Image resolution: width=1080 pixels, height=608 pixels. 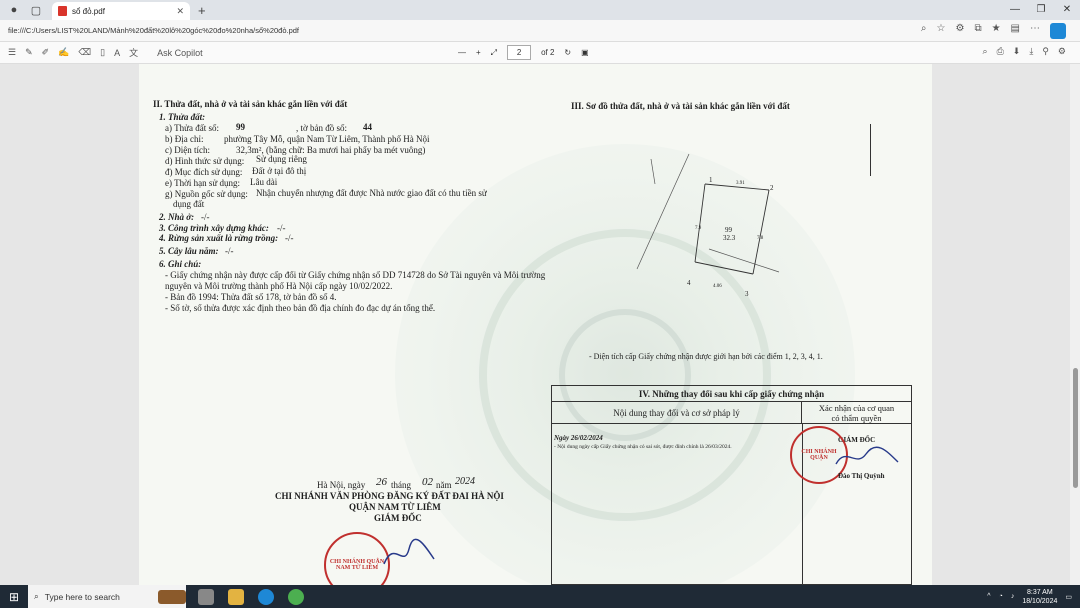 I want to click on map-value: 44, so click(x=367, y=127).